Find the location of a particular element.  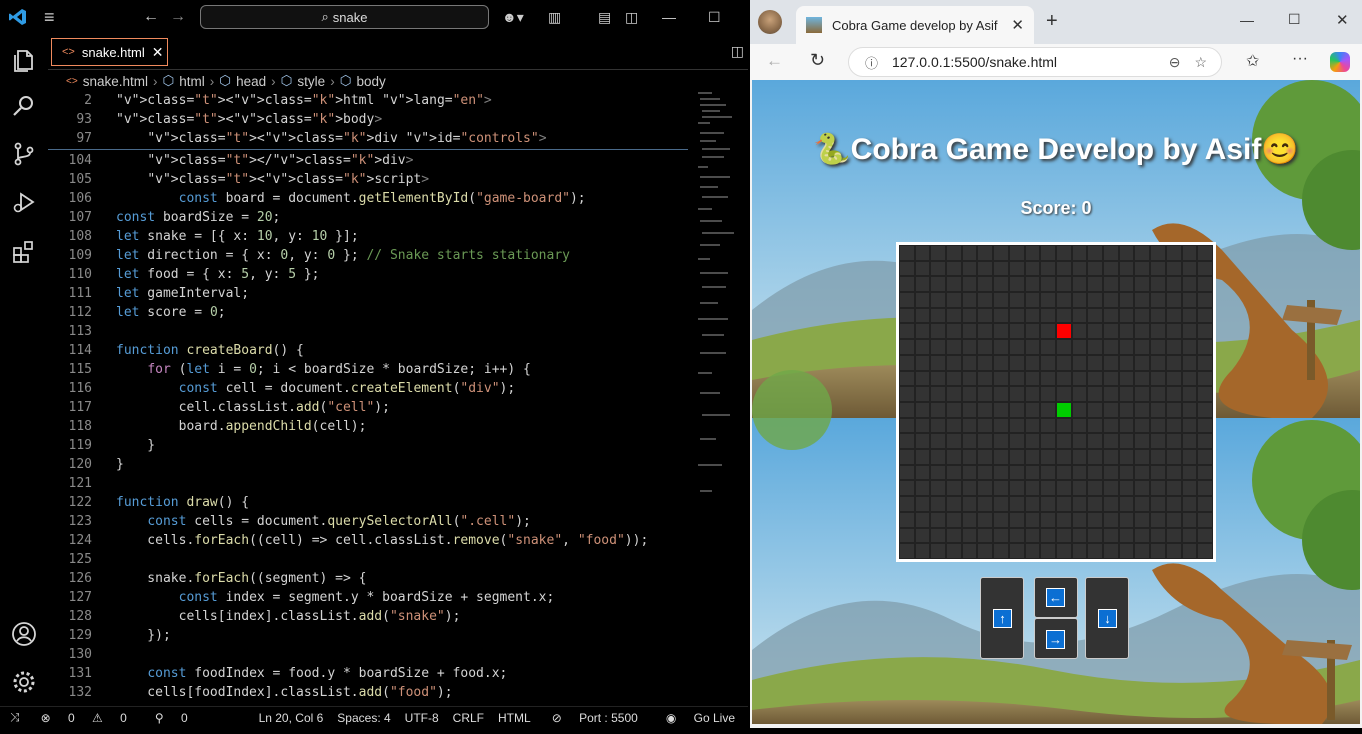

forward-arrow-icon: → is located at coordinates (178, 17).